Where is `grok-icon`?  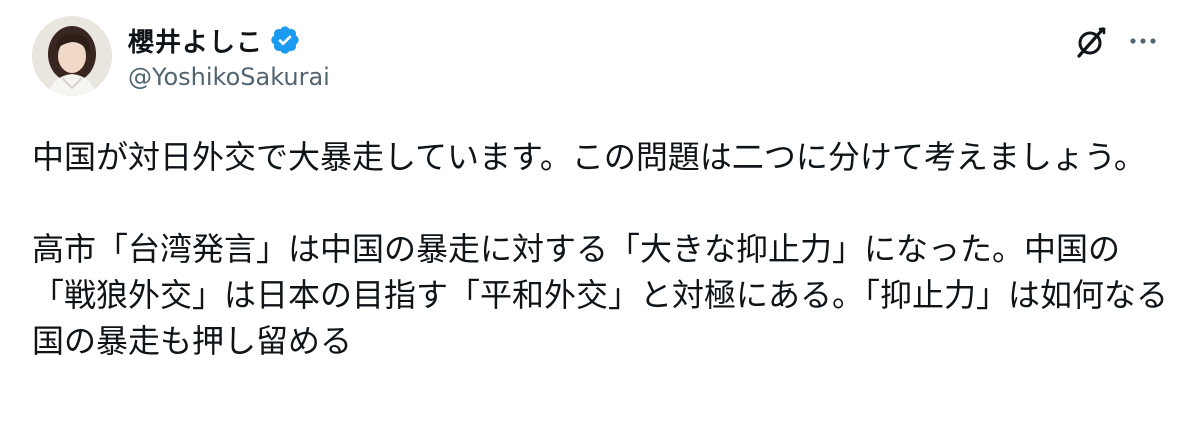 grok-icon is located at coordinates (1091, 42).